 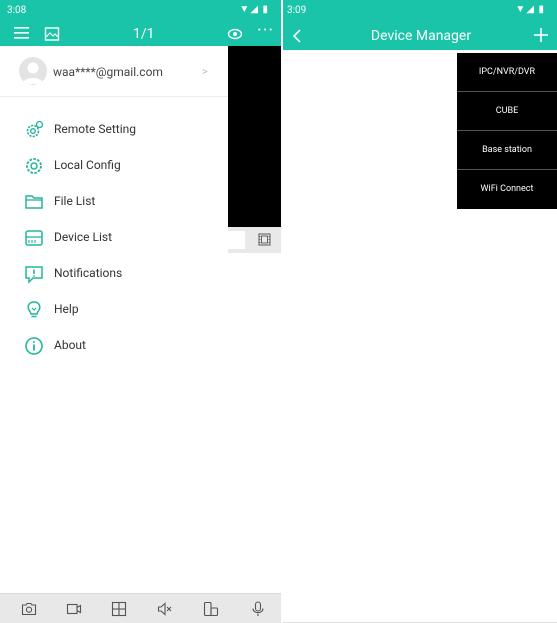 What do you see at coordinates (297, 36) in the screenshot?
I see `back-arrow-icon` at bounding box center [297, 36].